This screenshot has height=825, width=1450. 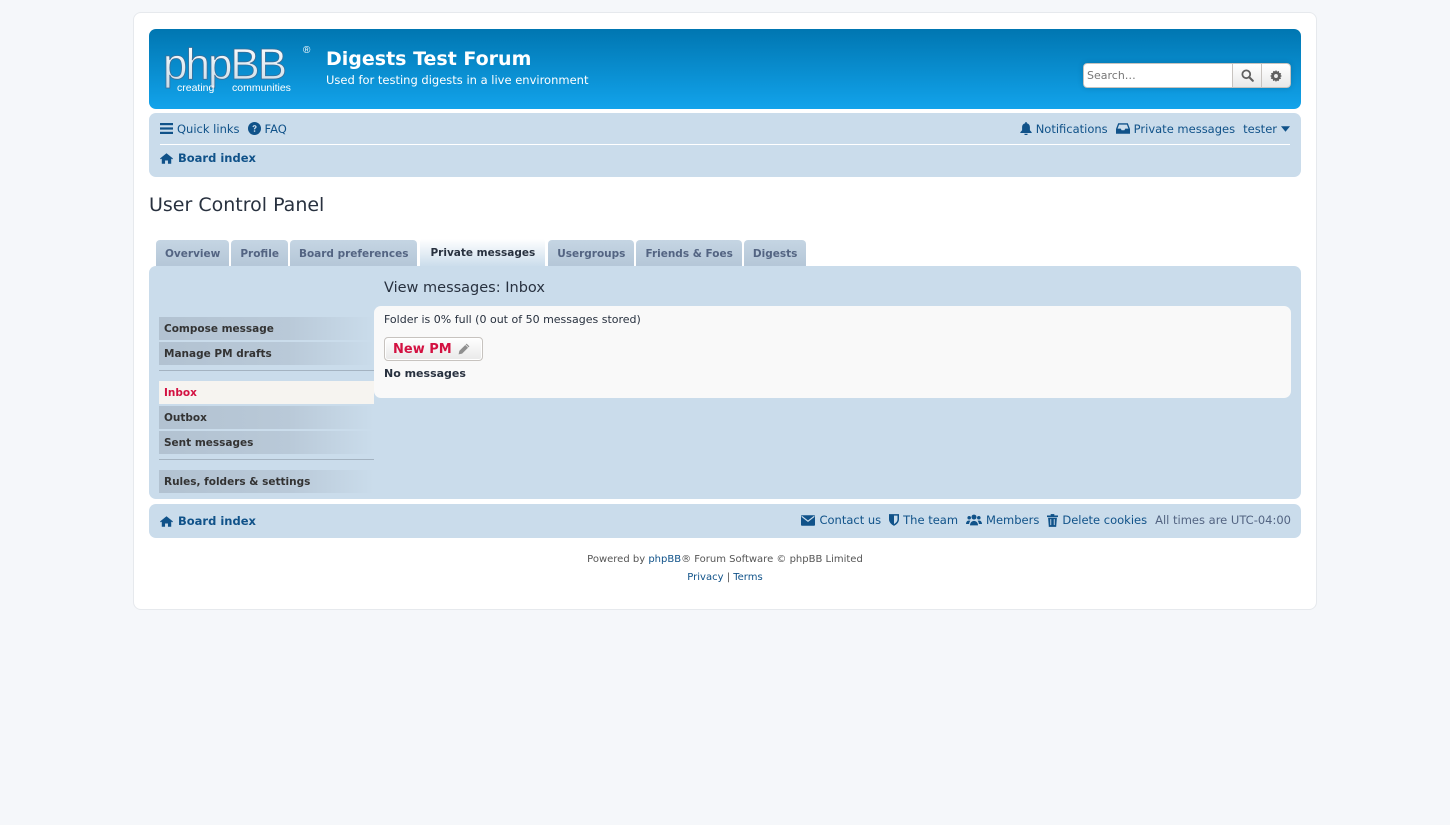 I want to click on side-item-manage-pm-drafts: Manage PM drafts, so click(x=266, y=353).